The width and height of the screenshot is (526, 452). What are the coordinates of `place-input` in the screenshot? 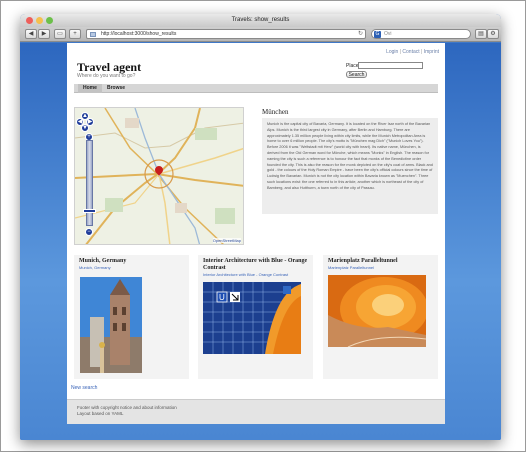 It's located at (390, 65).